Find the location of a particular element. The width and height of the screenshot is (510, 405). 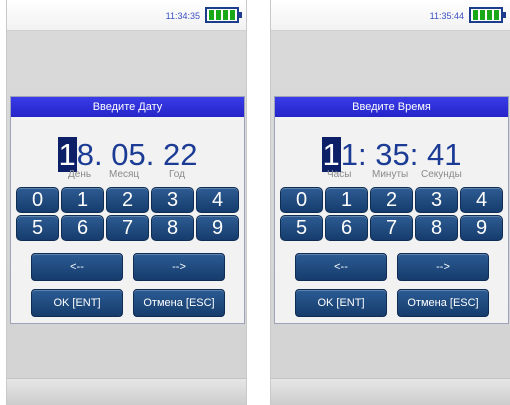

label-minutes: Минуты is located at coordinates (390, 174).